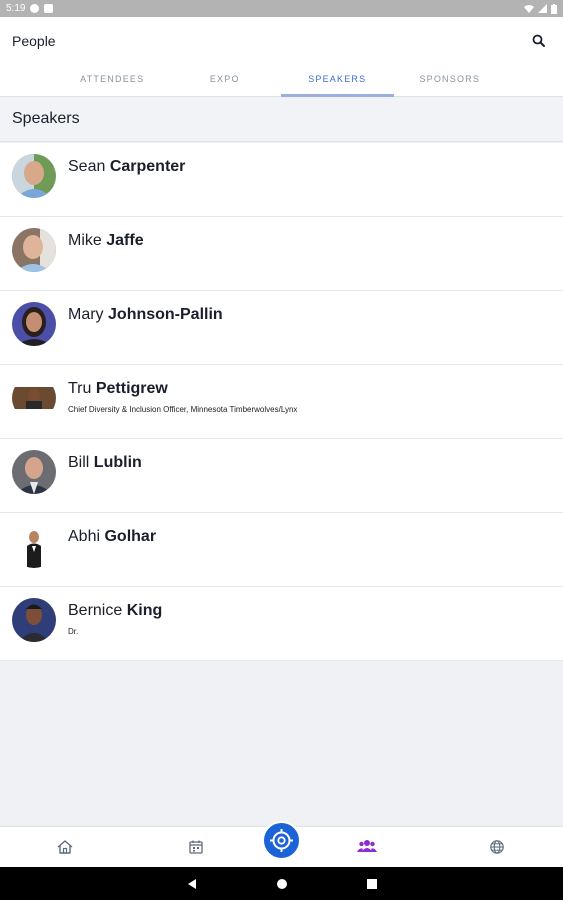 The width and height of the screenshot is (563, 900). What do you see at coordinates (49, 8) in the screenshot?
I see `sd-card-icon` at bounding box center [49, 8].